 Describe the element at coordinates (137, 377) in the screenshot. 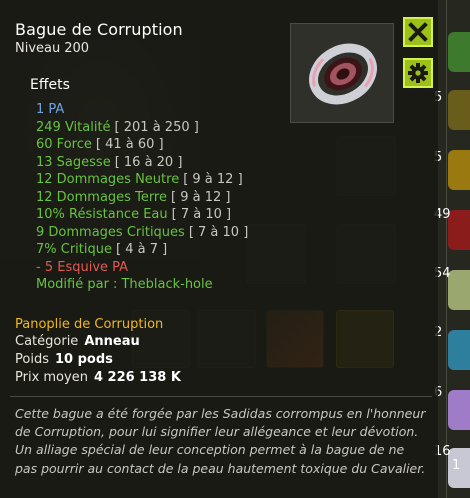

I see `price-value: 4 226 138 K` at that location.